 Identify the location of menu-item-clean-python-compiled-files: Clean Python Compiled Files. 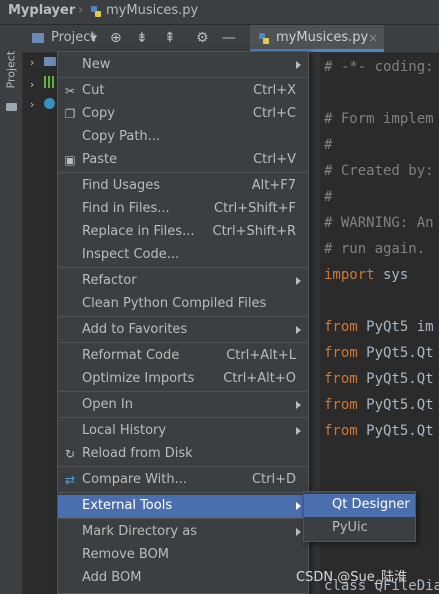
(183, 304).